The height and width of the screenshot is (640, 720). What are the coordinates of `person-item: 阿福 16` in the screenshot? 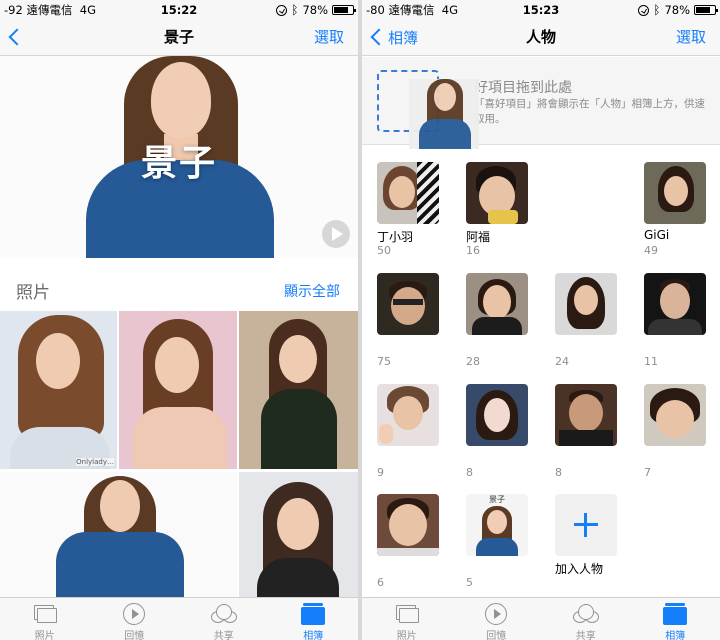 It's located at (497, 209).